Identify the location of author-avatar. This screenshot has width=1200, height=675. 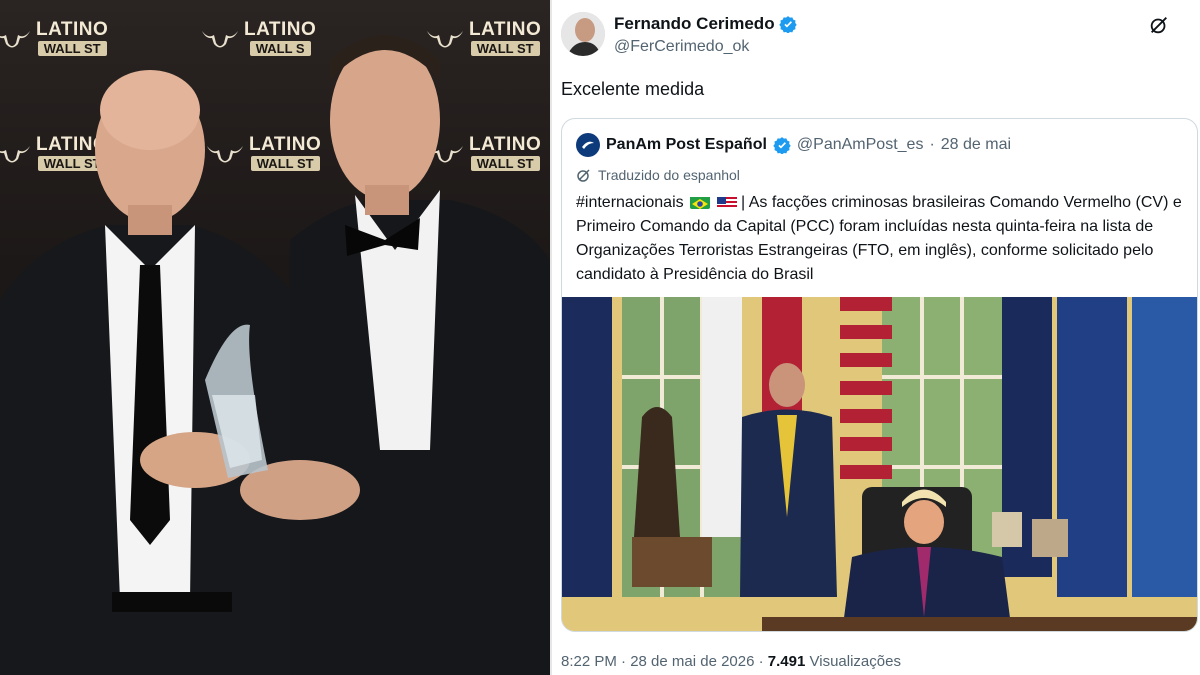
(583, 34).